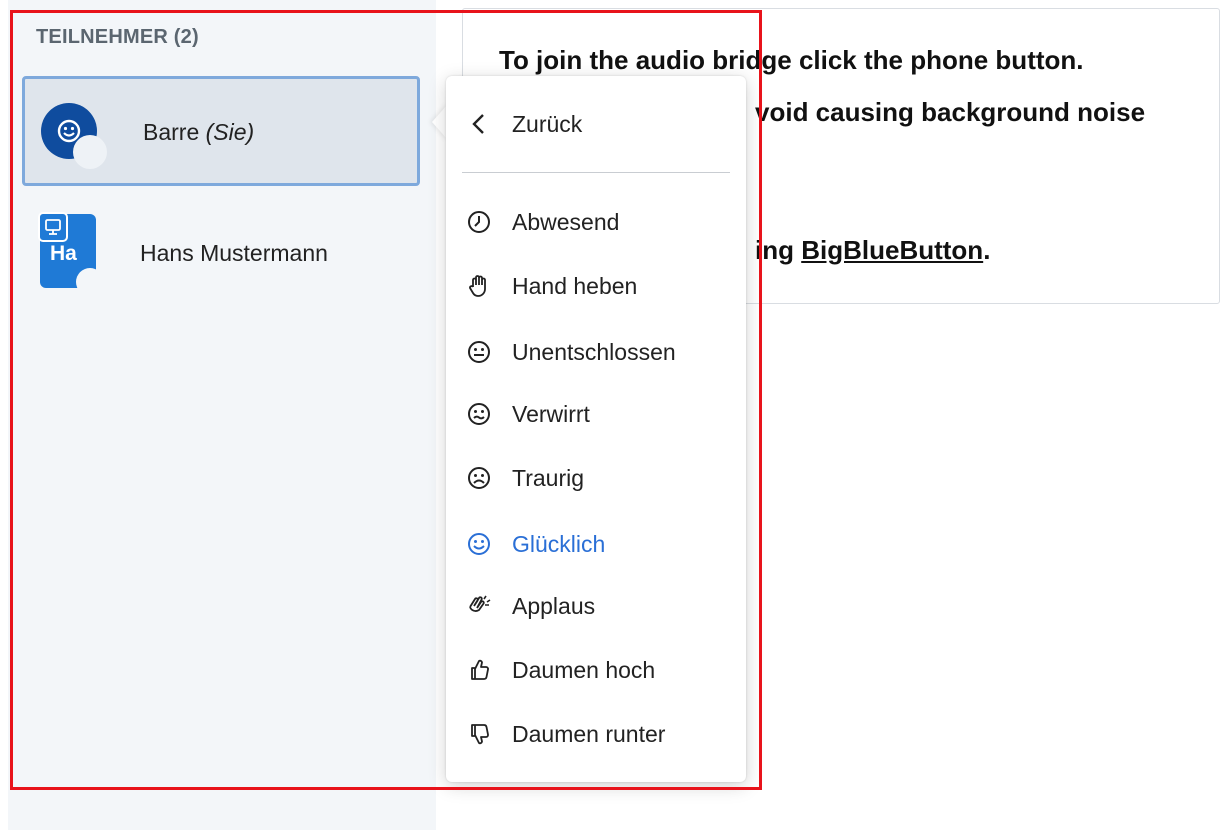  What do you see at coordinates (199, 132) in the screenshot?
I see `user-name-self: Barre (Sie)` at bounding box center [199, 132].